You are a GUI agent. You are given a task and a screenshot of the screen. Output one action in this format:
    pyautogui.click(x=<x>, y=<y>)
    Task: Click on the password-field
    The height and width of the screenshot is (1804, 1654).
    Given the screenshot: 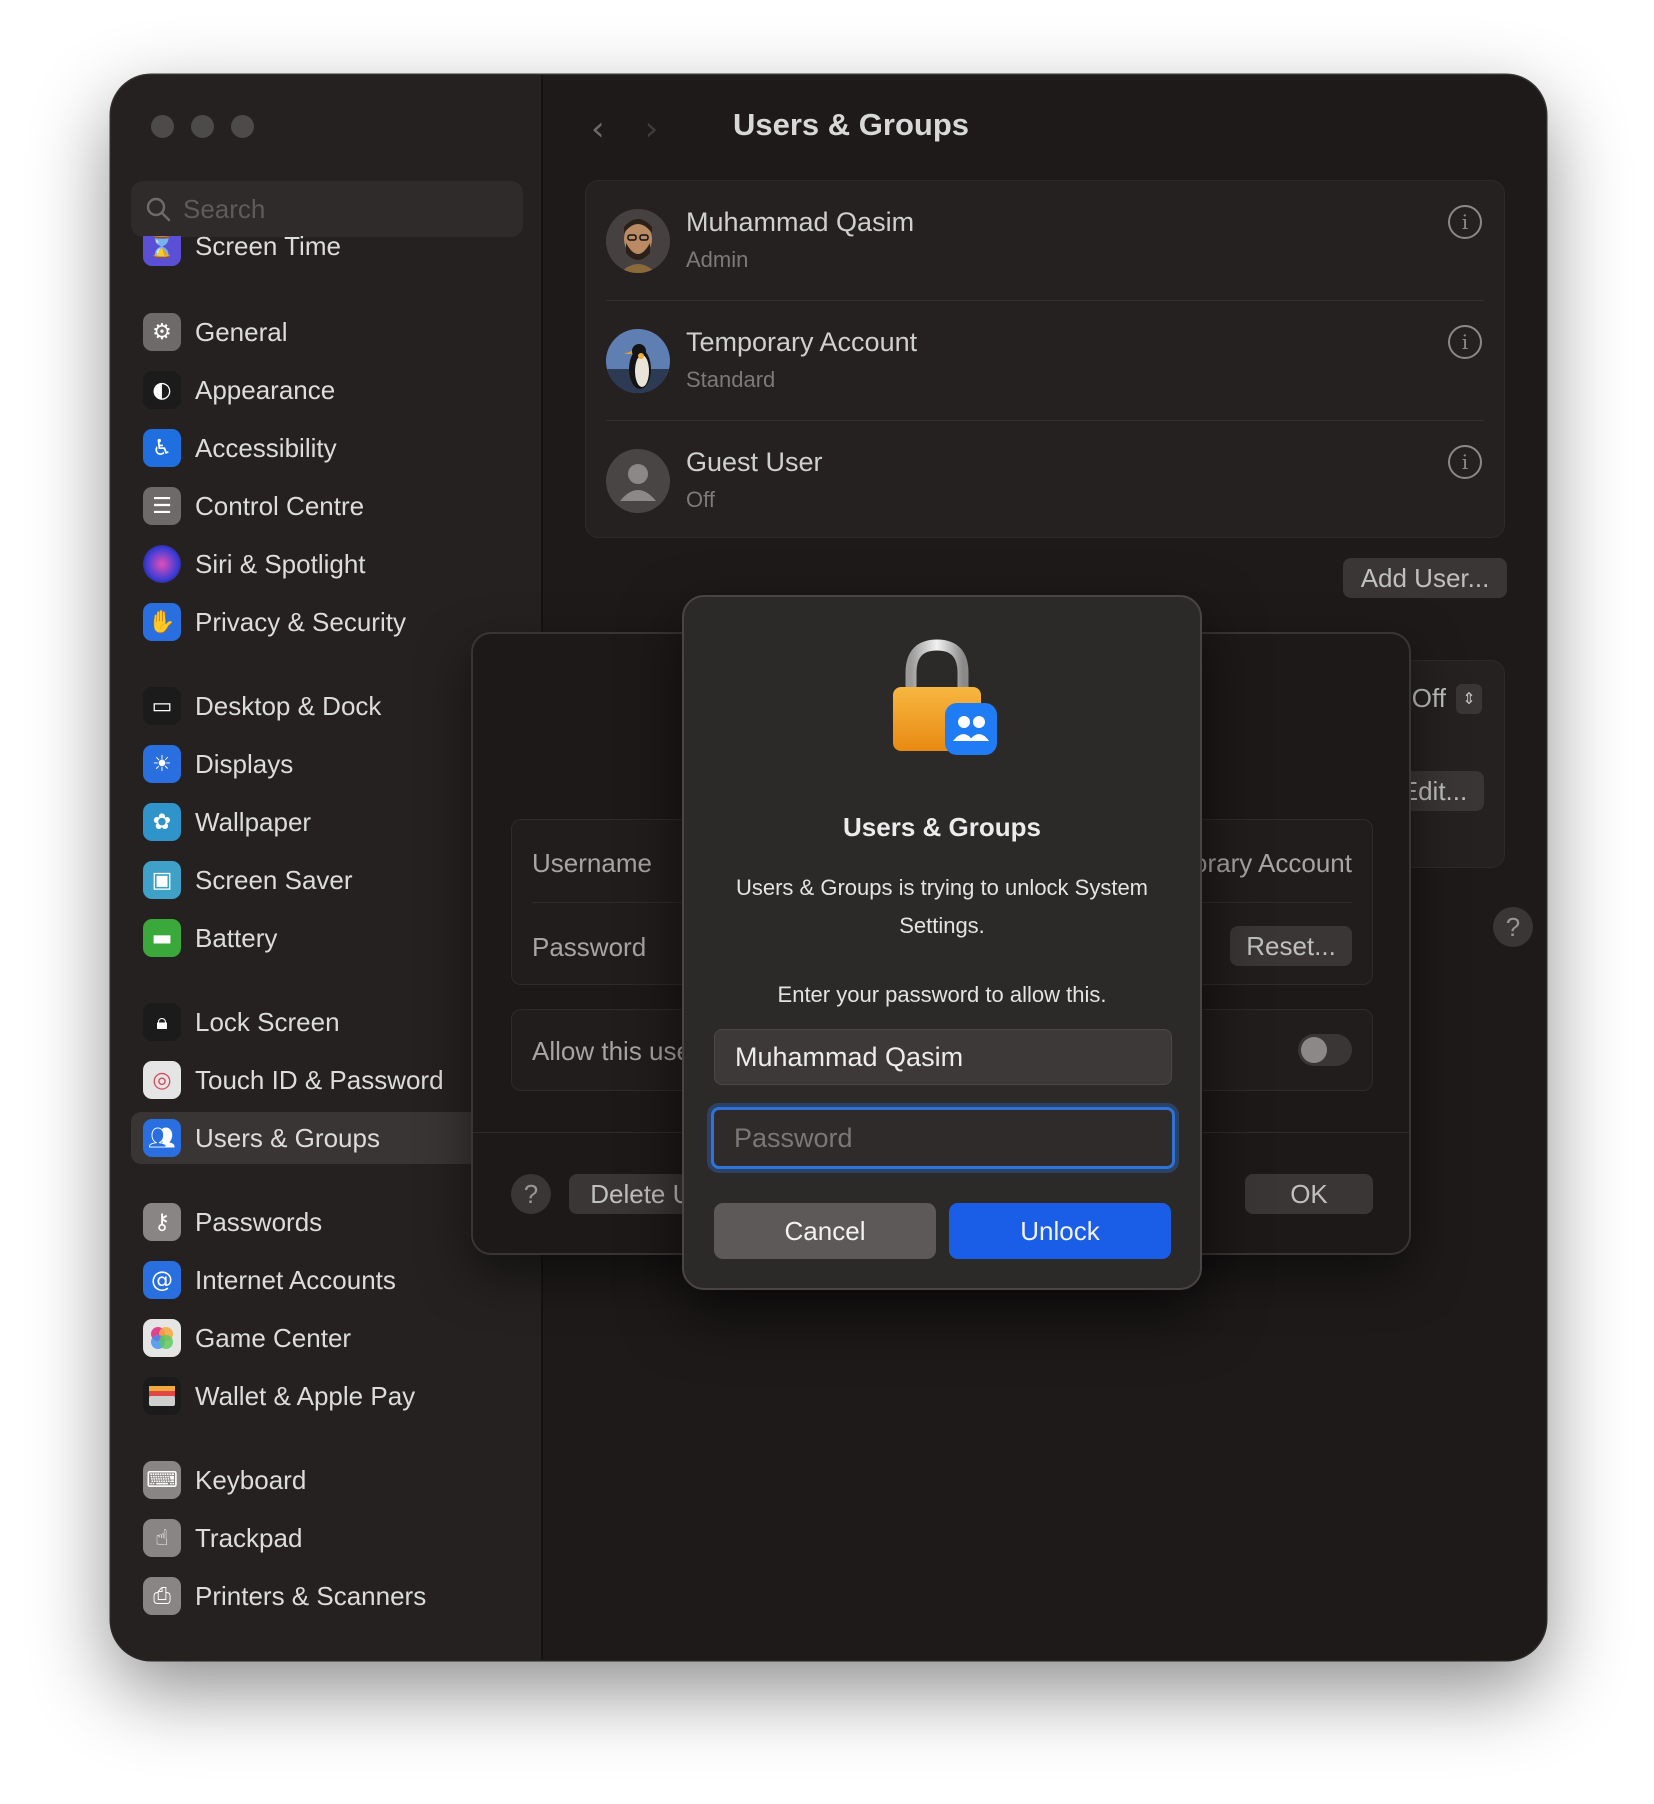 What is the action you would take?
    pyautogui.click(x=943, y=1138)
    